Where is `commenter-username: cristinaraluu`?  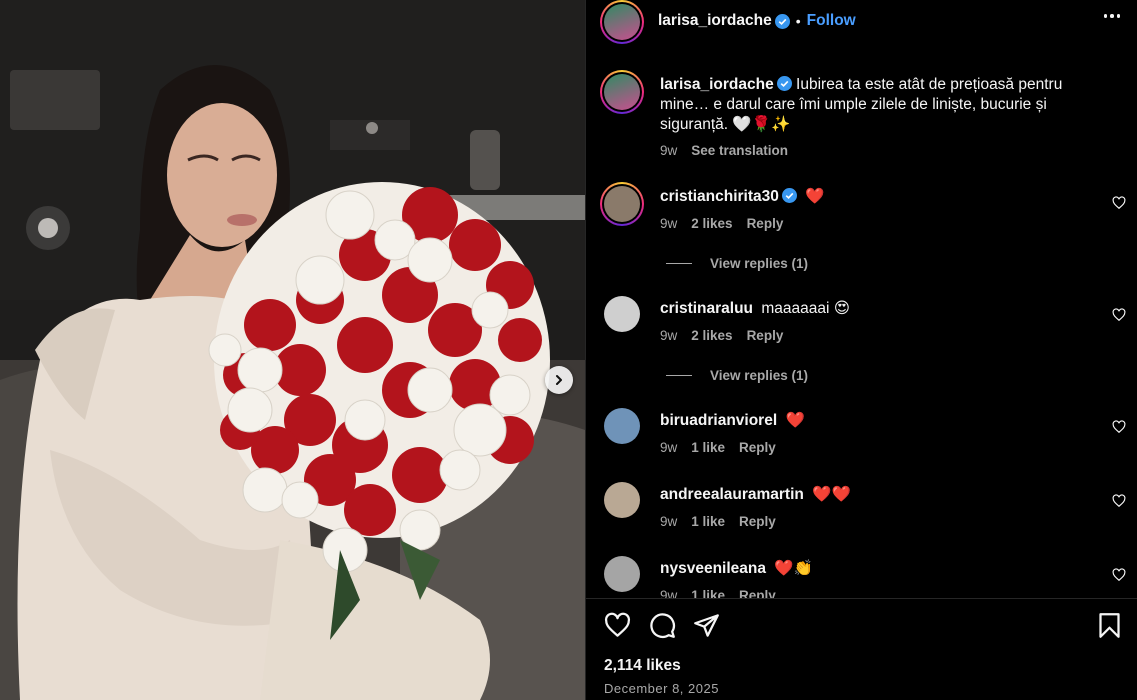
commenter-username: cristinaraluu is located at coordinates (706, 308).